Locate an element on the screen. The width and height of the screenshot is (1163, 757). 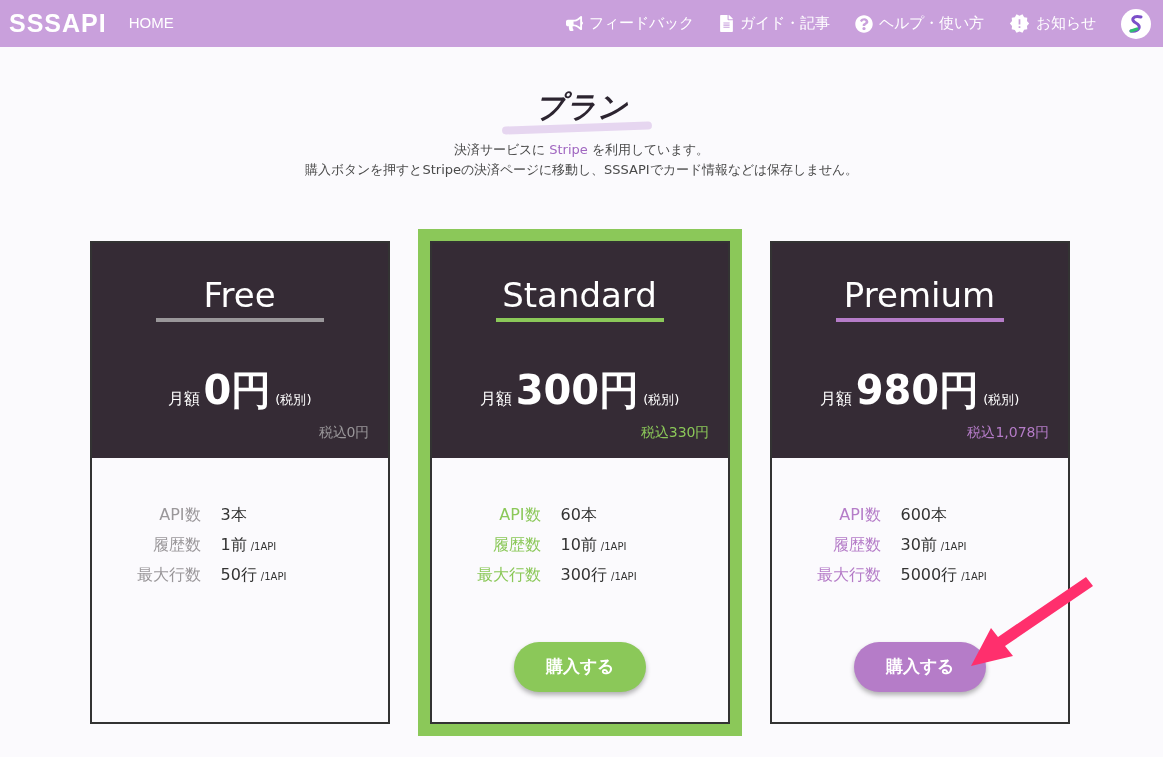
logo-icon is located at coordinates (1136, 23).